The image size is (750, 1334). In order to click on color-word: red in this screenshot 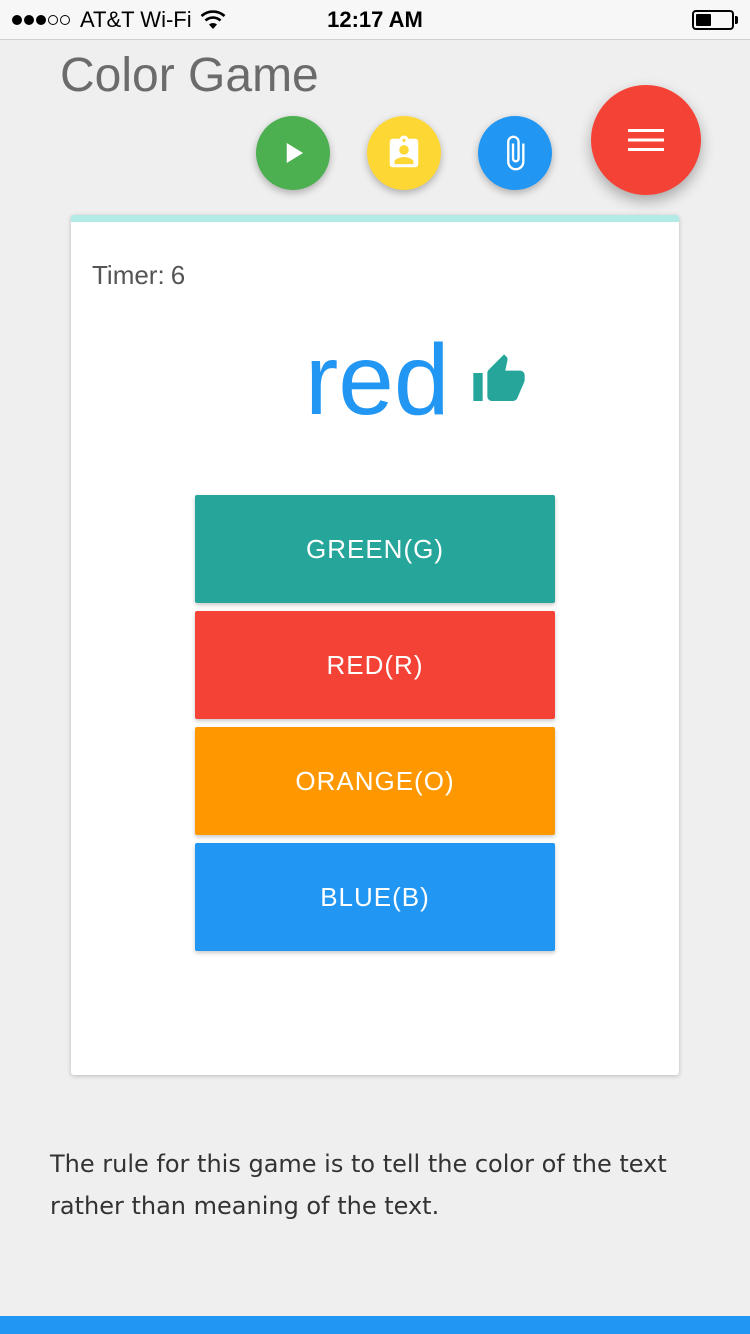, I will do `click(377, 380)`.